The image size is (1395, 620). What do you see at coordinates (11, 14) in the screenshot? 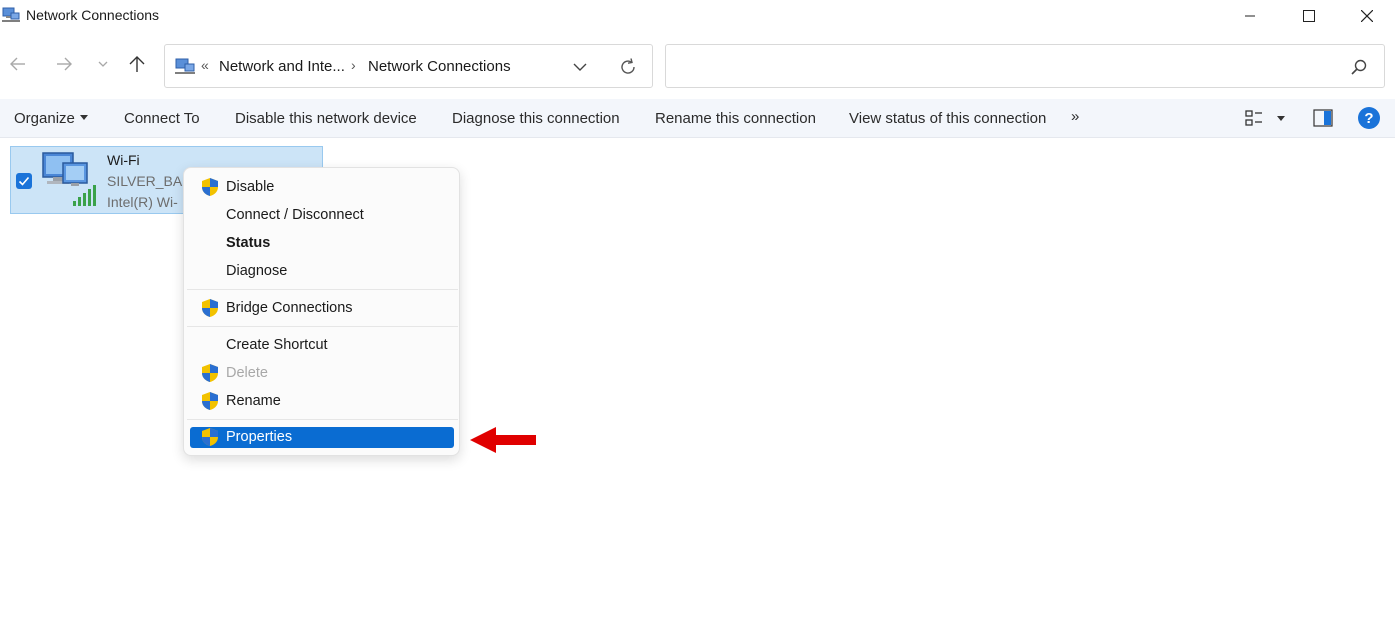
I see `network-connections-app-icon` at bounding box center [11, 14].